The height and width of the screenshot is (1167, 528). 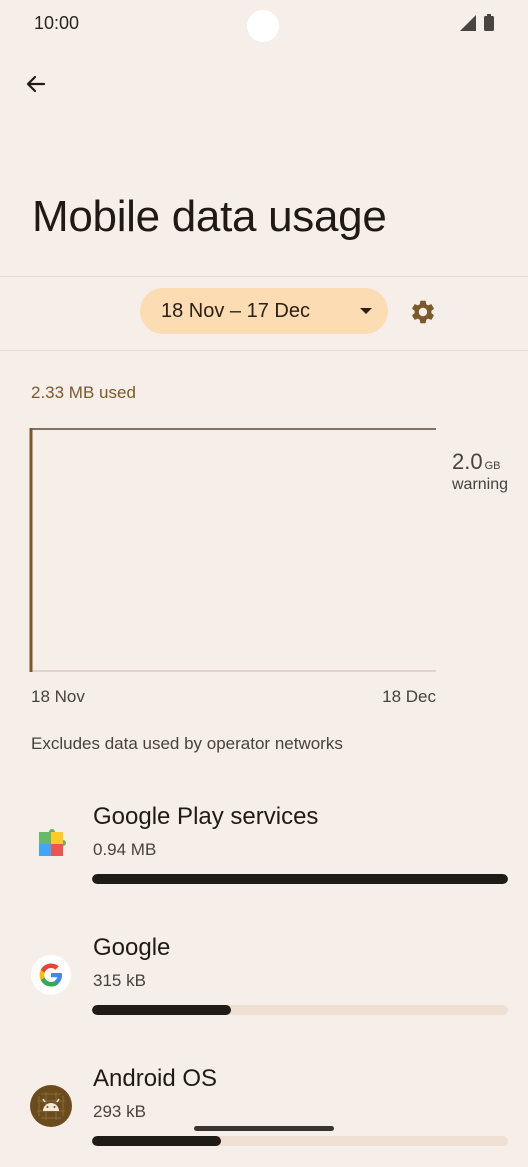 I want to click on usage-total: 2.33 MB used, so click(x=83, y=392).